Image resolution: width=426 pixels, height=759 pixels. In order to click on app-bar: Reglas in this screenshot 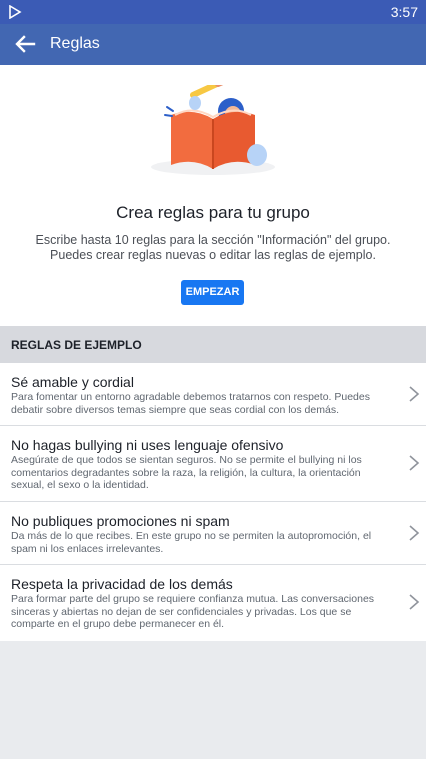, I will do `click(213, 44)`.